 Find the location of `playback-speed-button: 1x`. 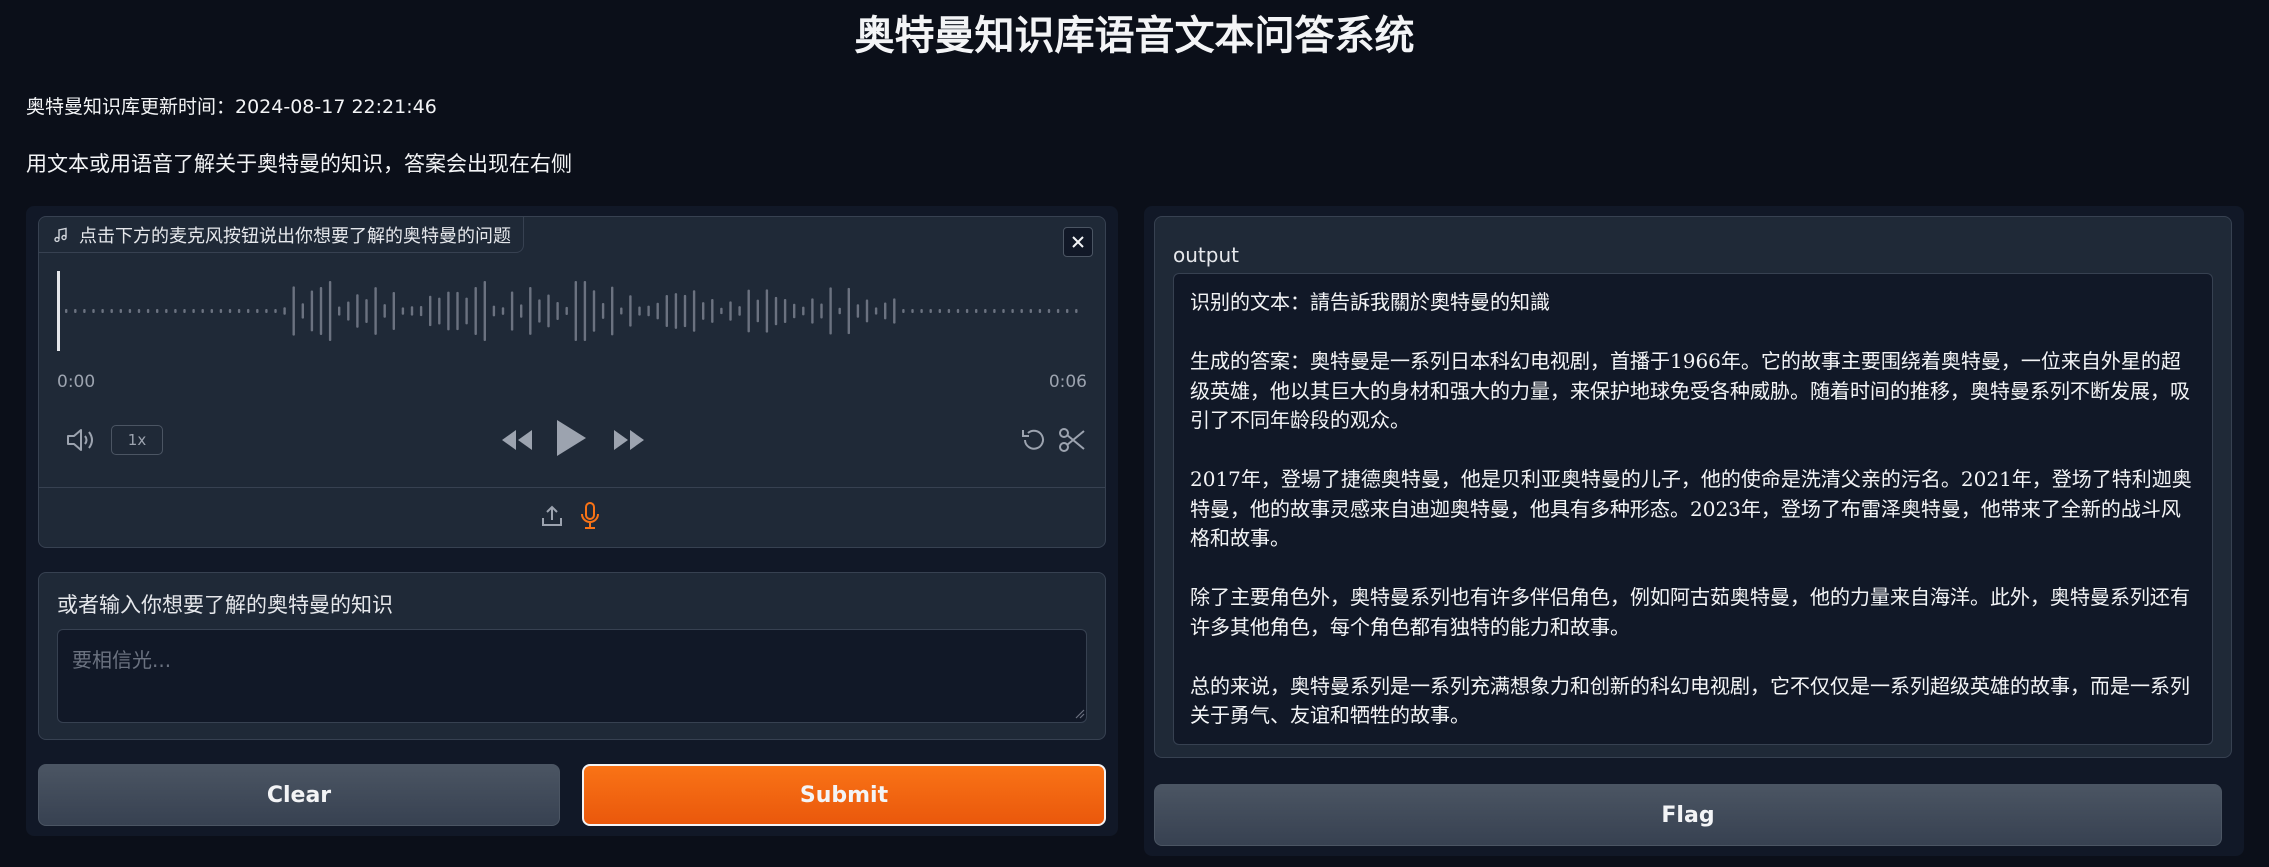

playback-speed-button: 1x is located at coordinates (137, 440).